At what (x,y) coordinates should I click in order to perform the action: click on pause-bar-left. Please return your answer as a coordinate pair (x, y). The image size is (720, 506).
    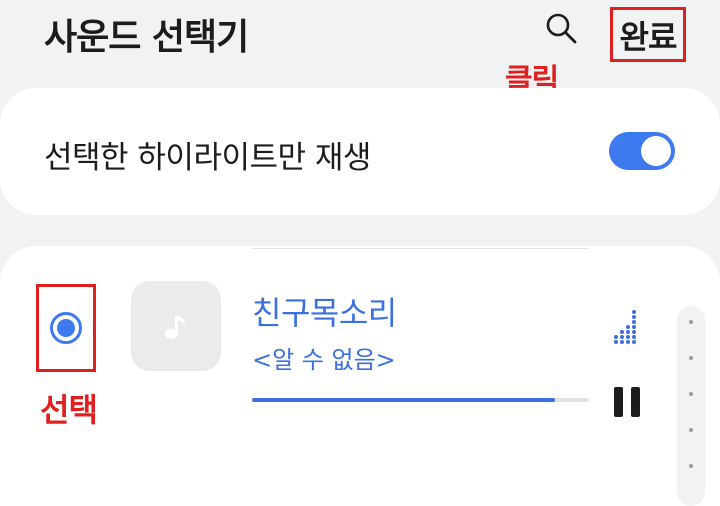
    Looking at the image, I should click on (618, 402).